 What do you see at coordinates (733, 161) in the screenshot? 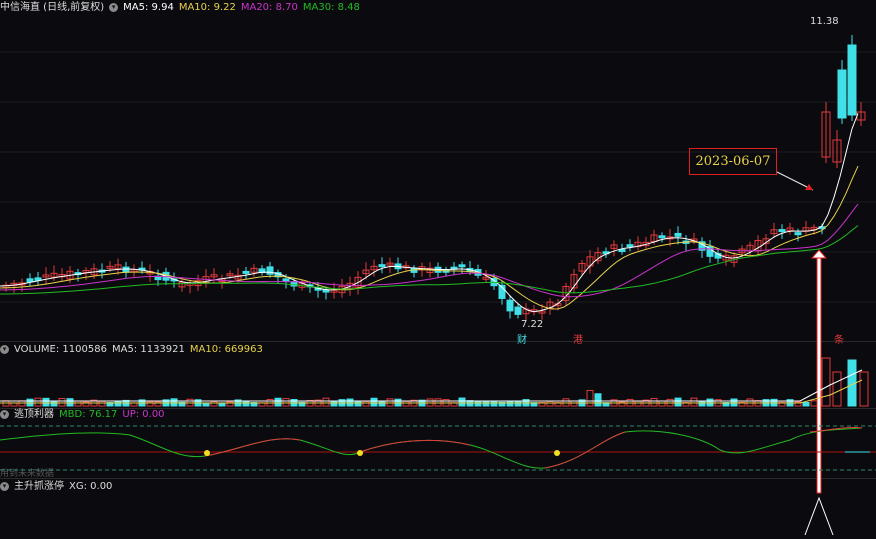
I see `date-annotation: 2023-06-07` at bounding box center [733, 161].